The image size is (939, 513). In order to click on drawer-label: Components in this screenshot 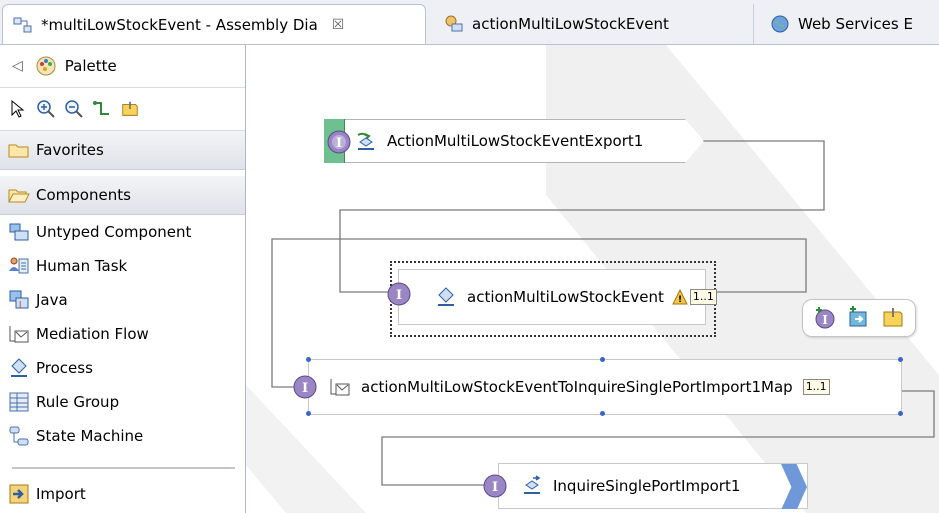, I will do `click(83, 195)`.